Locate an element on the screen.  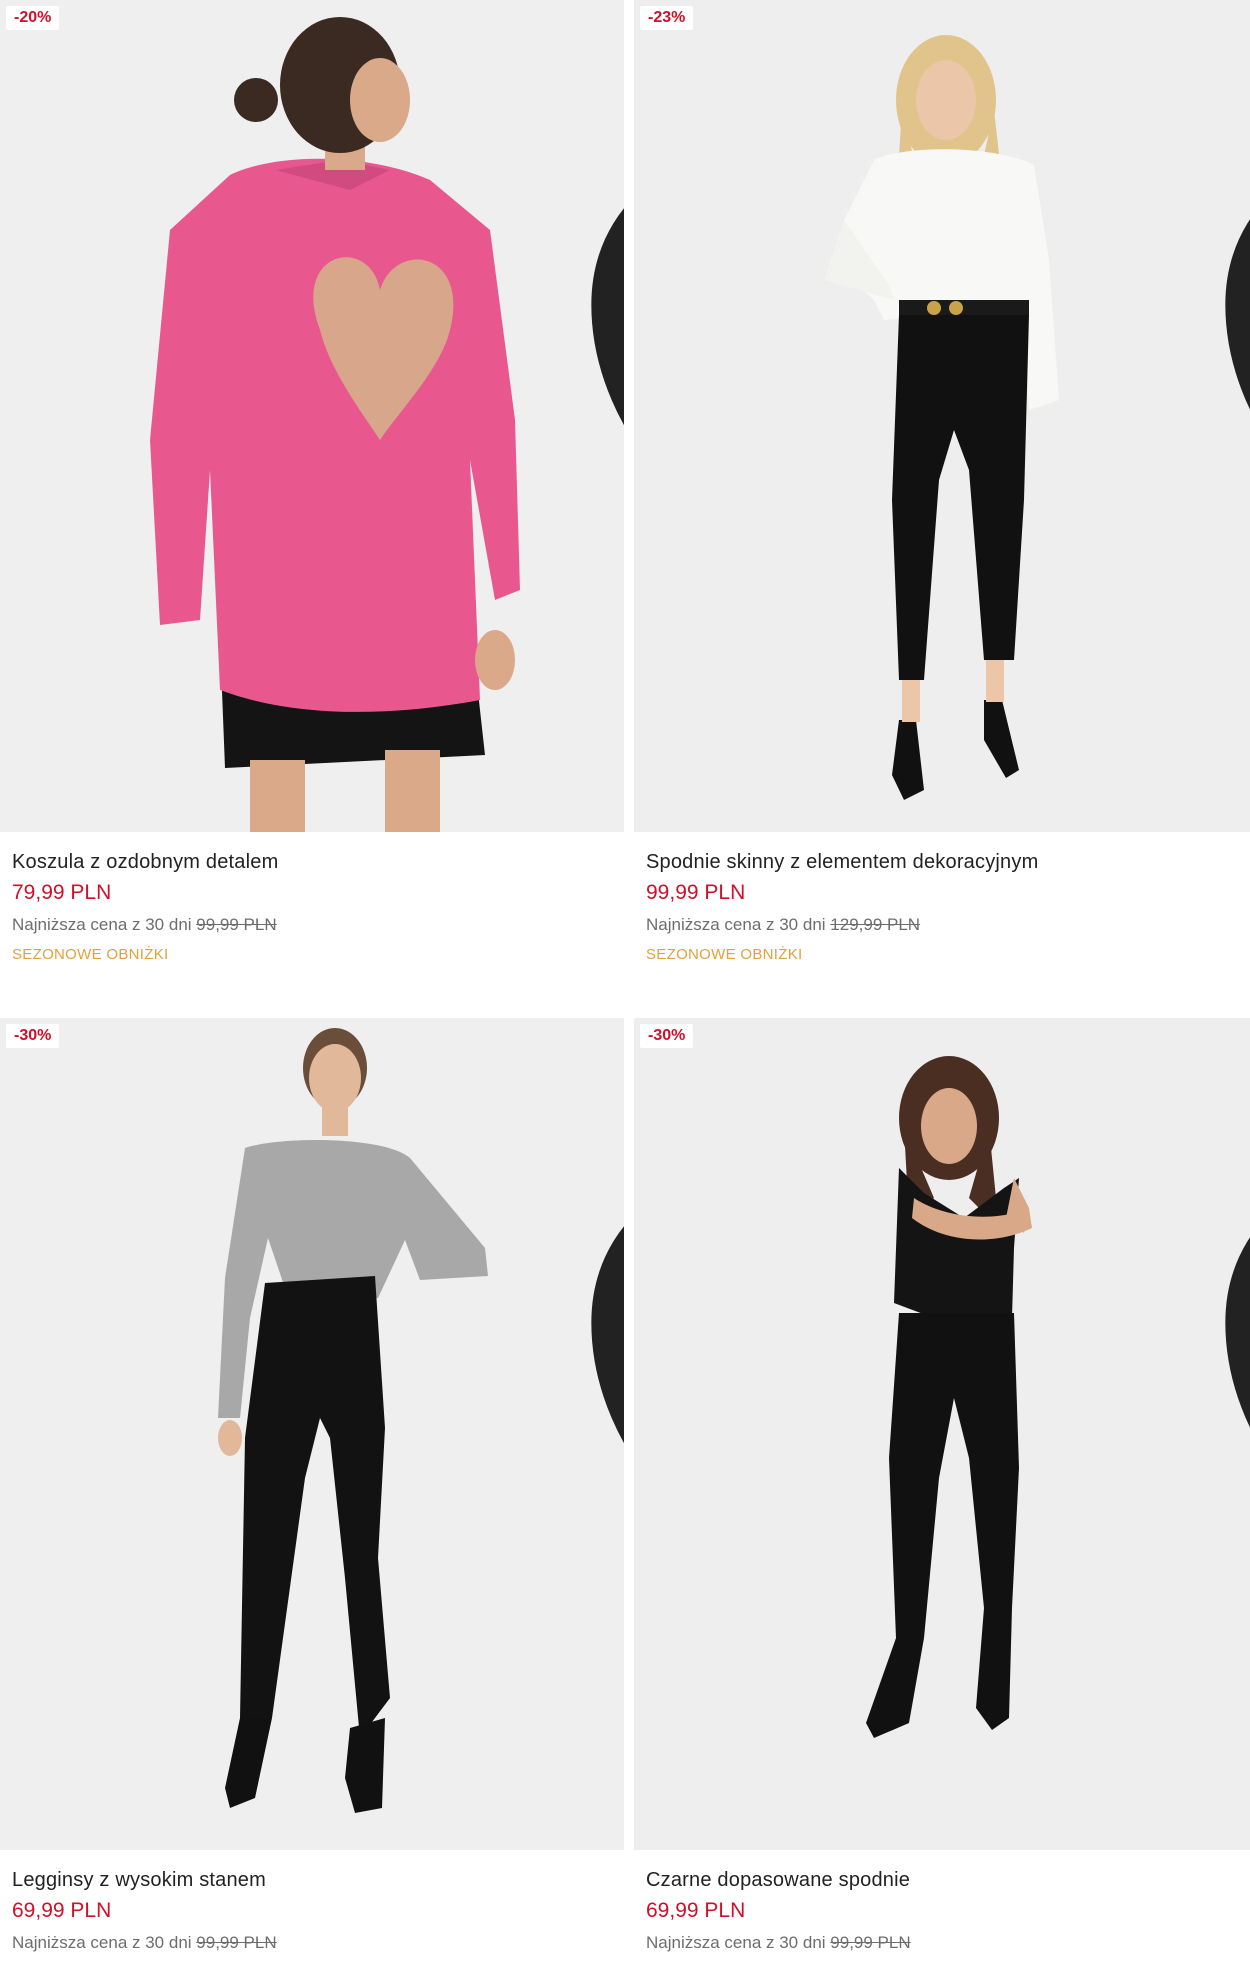
product-title: Legginsy z wysokim stanem is located at coordinates (312, 1880).